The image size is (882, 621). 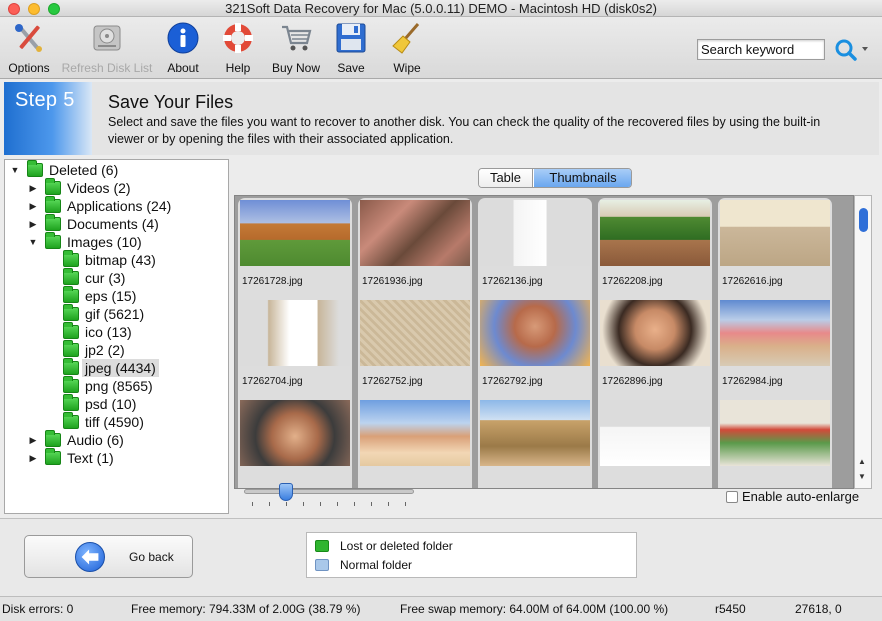 What do you see at coordinates (862, 461) in the screenshot?
I see `scroll-up-icon: ▲` at bounding box center [862, 461].